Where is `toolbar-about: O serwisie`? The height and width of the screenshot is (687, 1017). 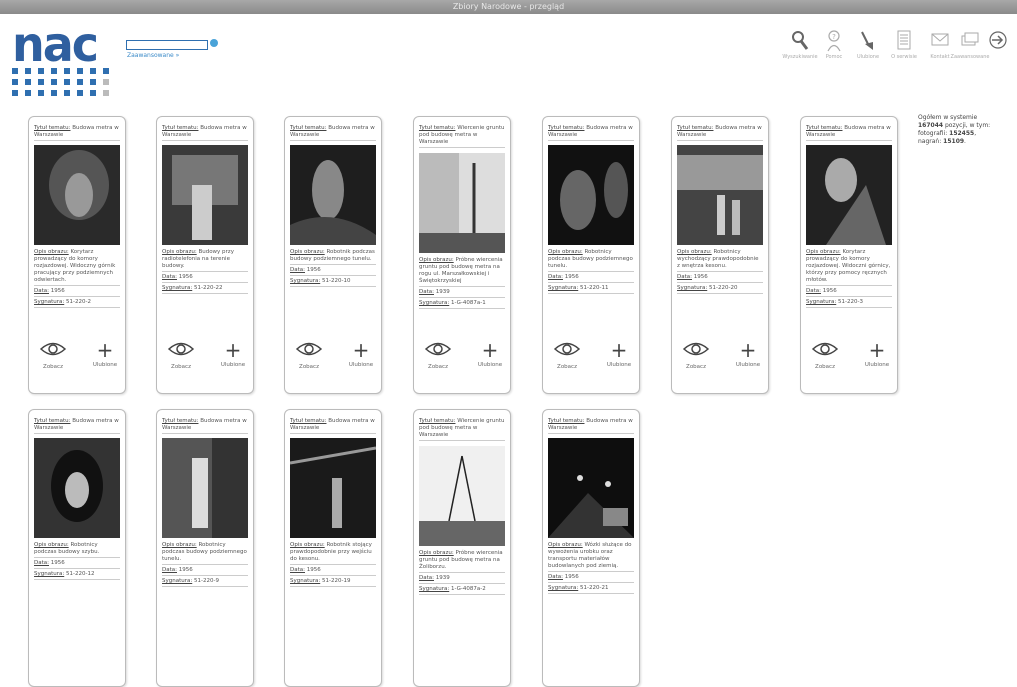
toolbar-about: O serwisie is located at coordinates (904, 45).